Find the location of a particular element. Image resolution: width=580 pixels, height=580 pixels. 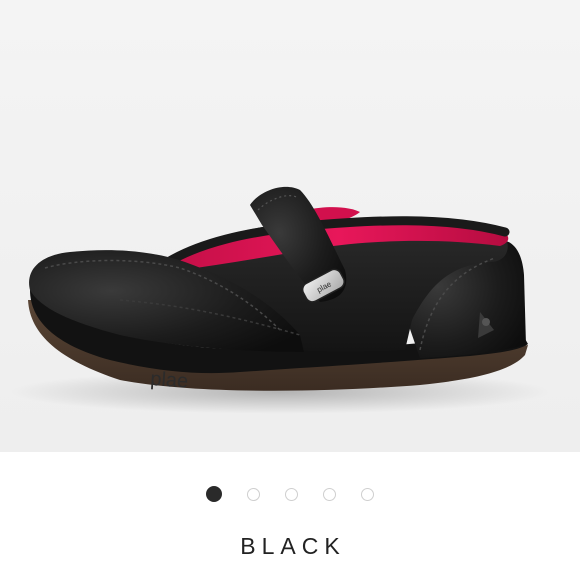

product-color-name: BLACK is located at coordinates (293, 546).